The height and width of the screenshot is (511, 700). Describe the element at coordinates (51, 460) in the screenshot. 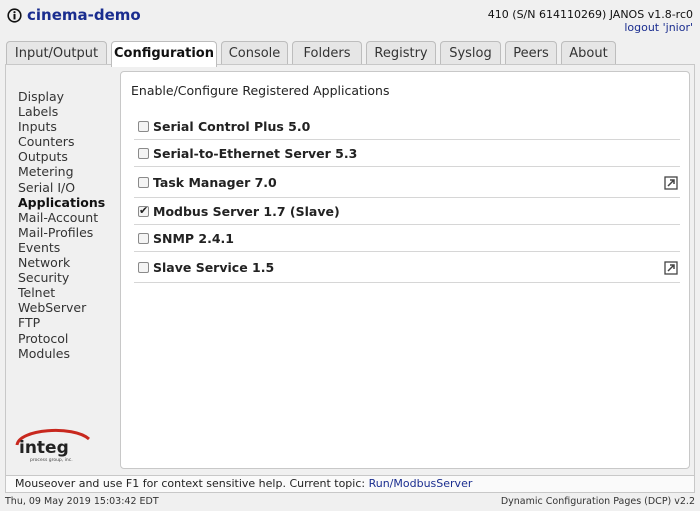

I see `svg-text: process group, inc.` at that location.